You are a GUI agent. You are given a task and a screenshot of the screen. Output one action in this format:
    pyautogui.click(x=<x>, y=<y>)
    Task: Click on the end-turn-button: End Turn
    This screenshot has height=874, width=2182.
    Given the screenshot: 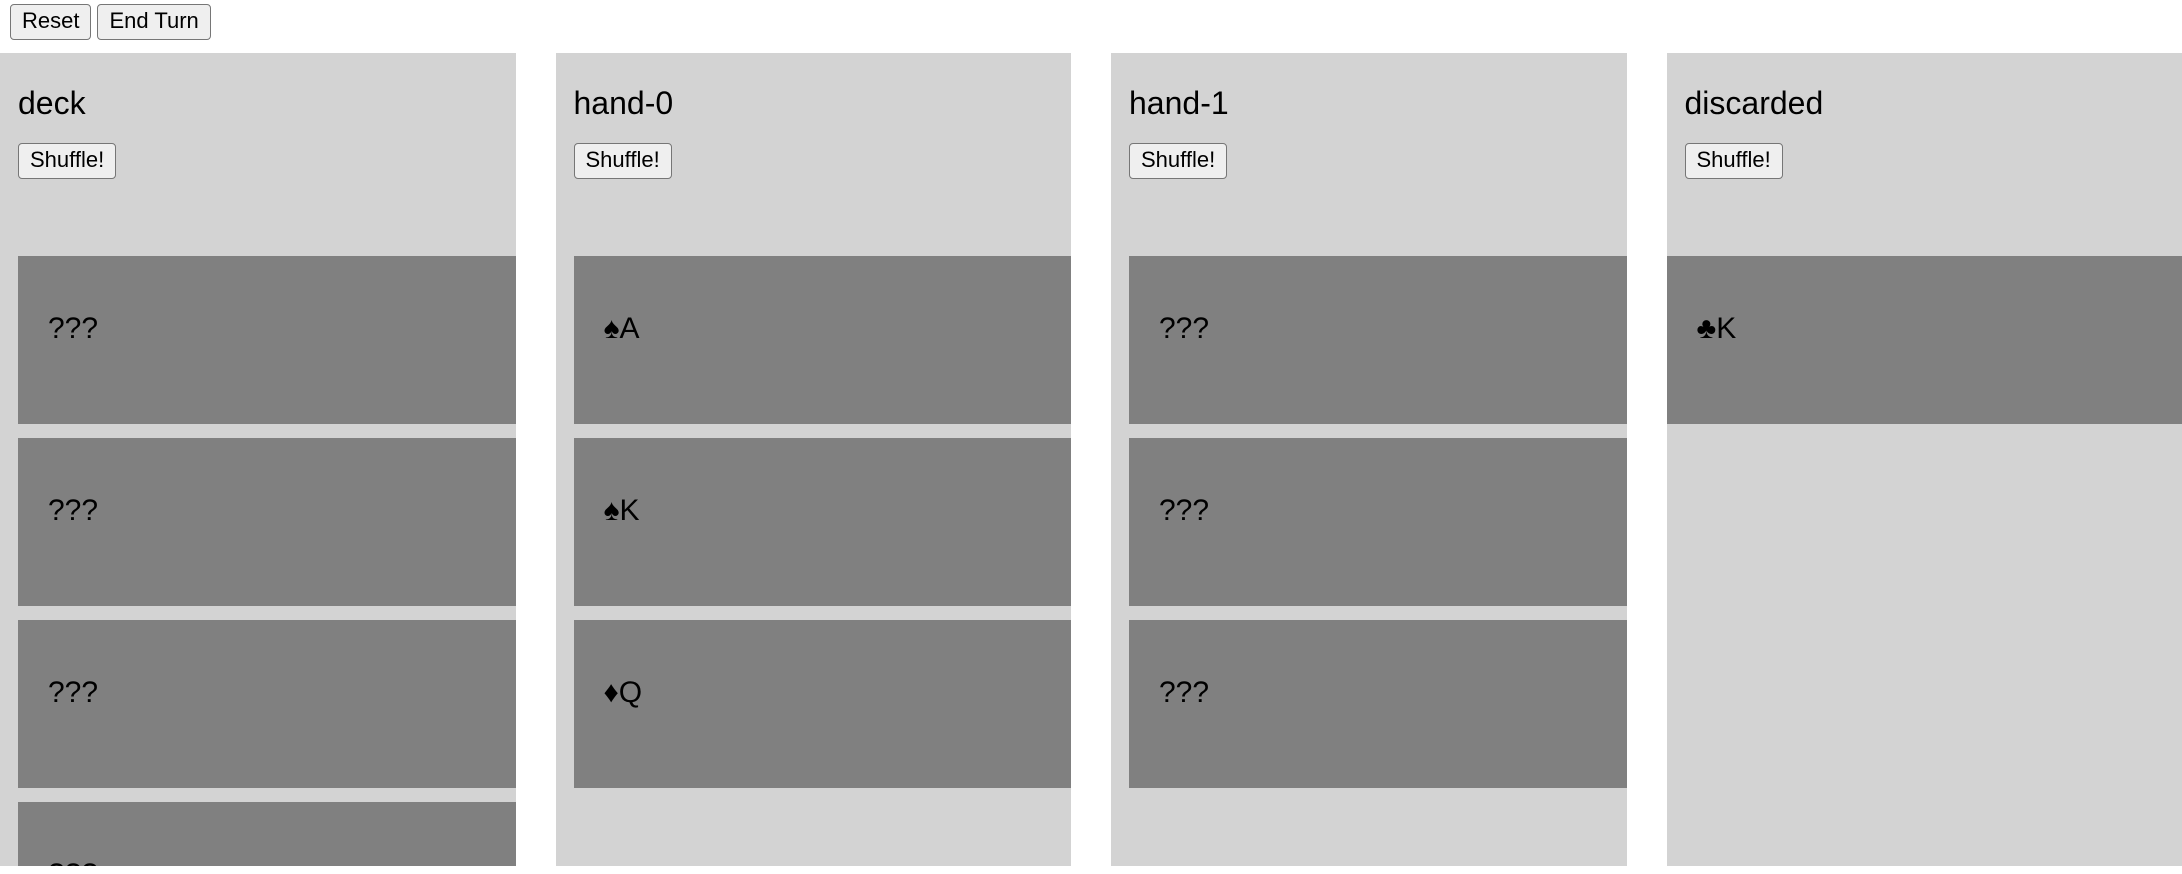 What is the action you would take?
    pyautogui.click(x=154, y=22)
    